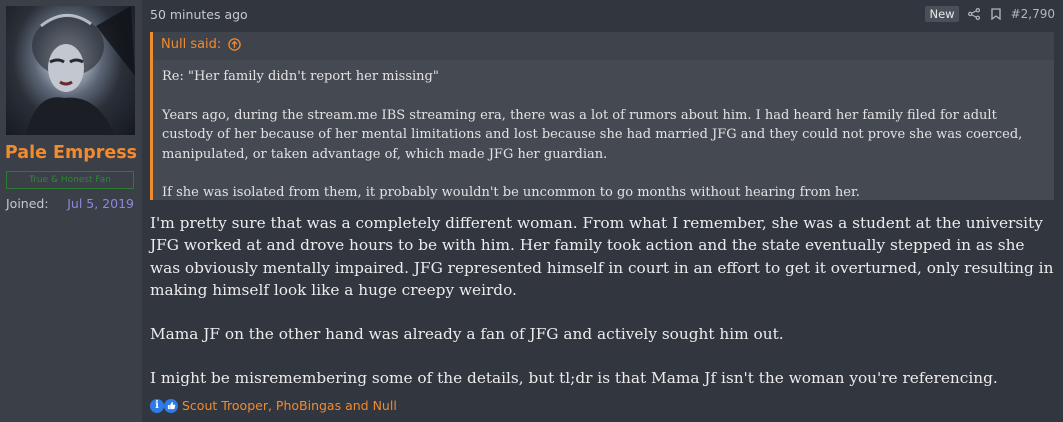  I want to click on info-icon: i, so click(157, 405).